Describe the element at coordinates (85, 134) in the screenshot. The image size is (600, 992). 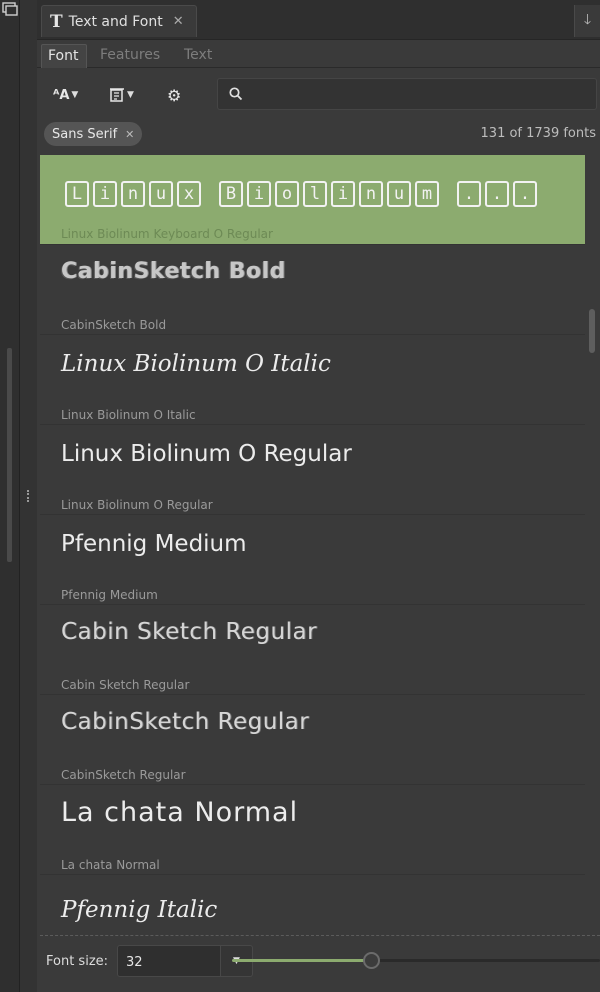
I see `filter-chip-label: Sans Serif` at that location.